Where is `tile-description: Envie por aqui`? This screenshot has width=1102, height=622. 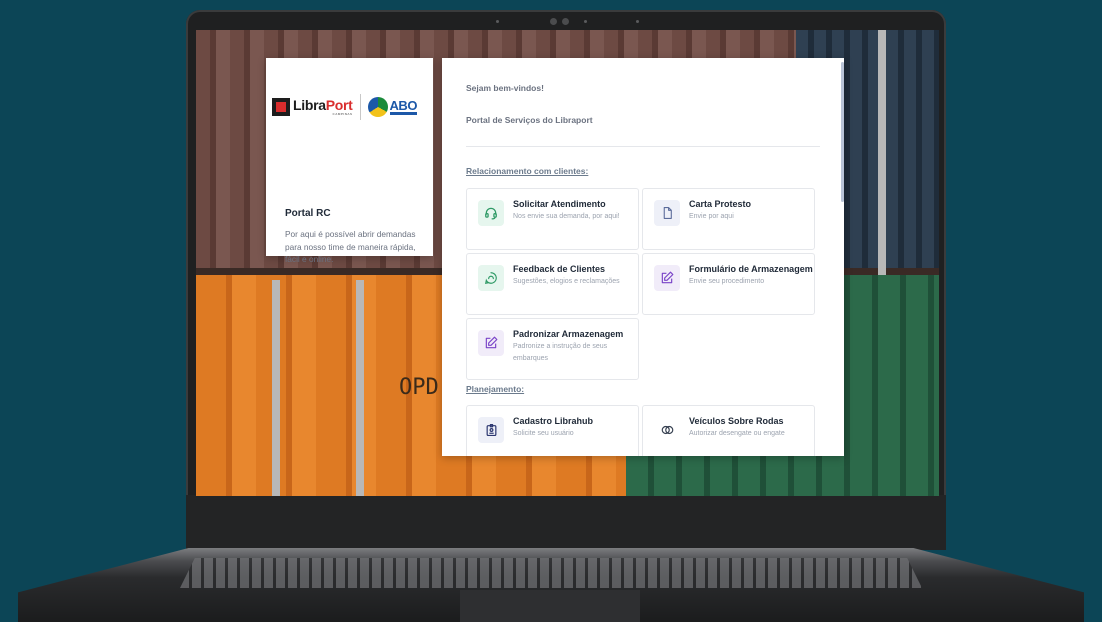 tile-description: Envie por aqui is located at coordinates (711, 216).